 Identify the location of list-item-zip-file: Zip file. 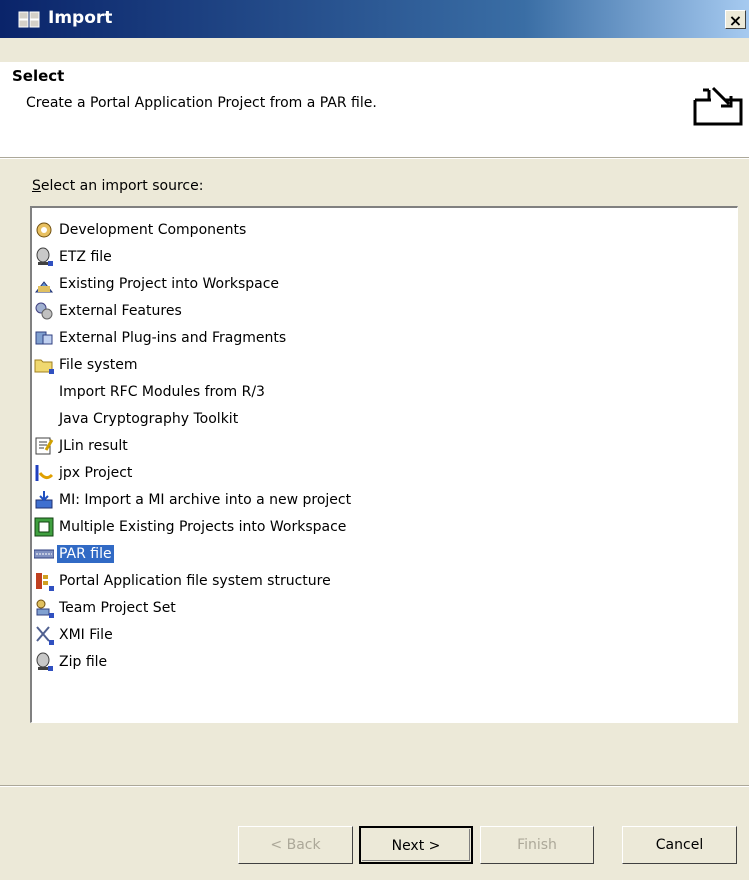
(71, 662).